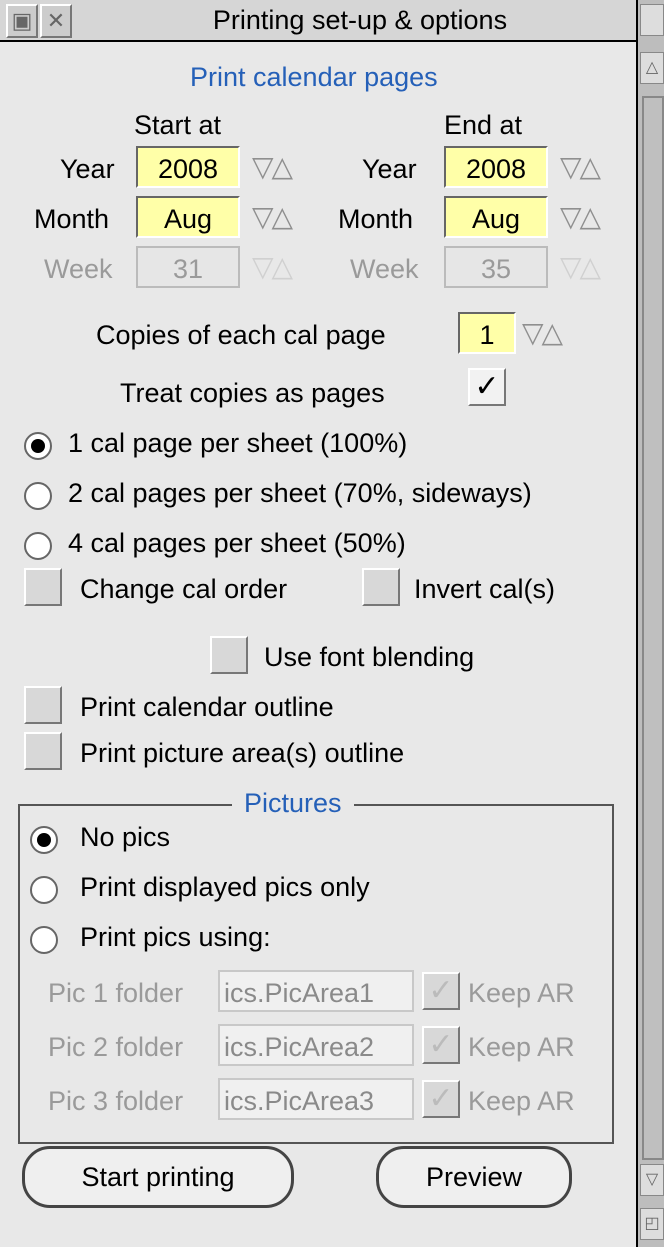 This screenshot has width=664, height=1247. What do you see at coordinates (384, 269) in the screenshot?
I see `end-week-label: Week` at bounding box center [384, 269].